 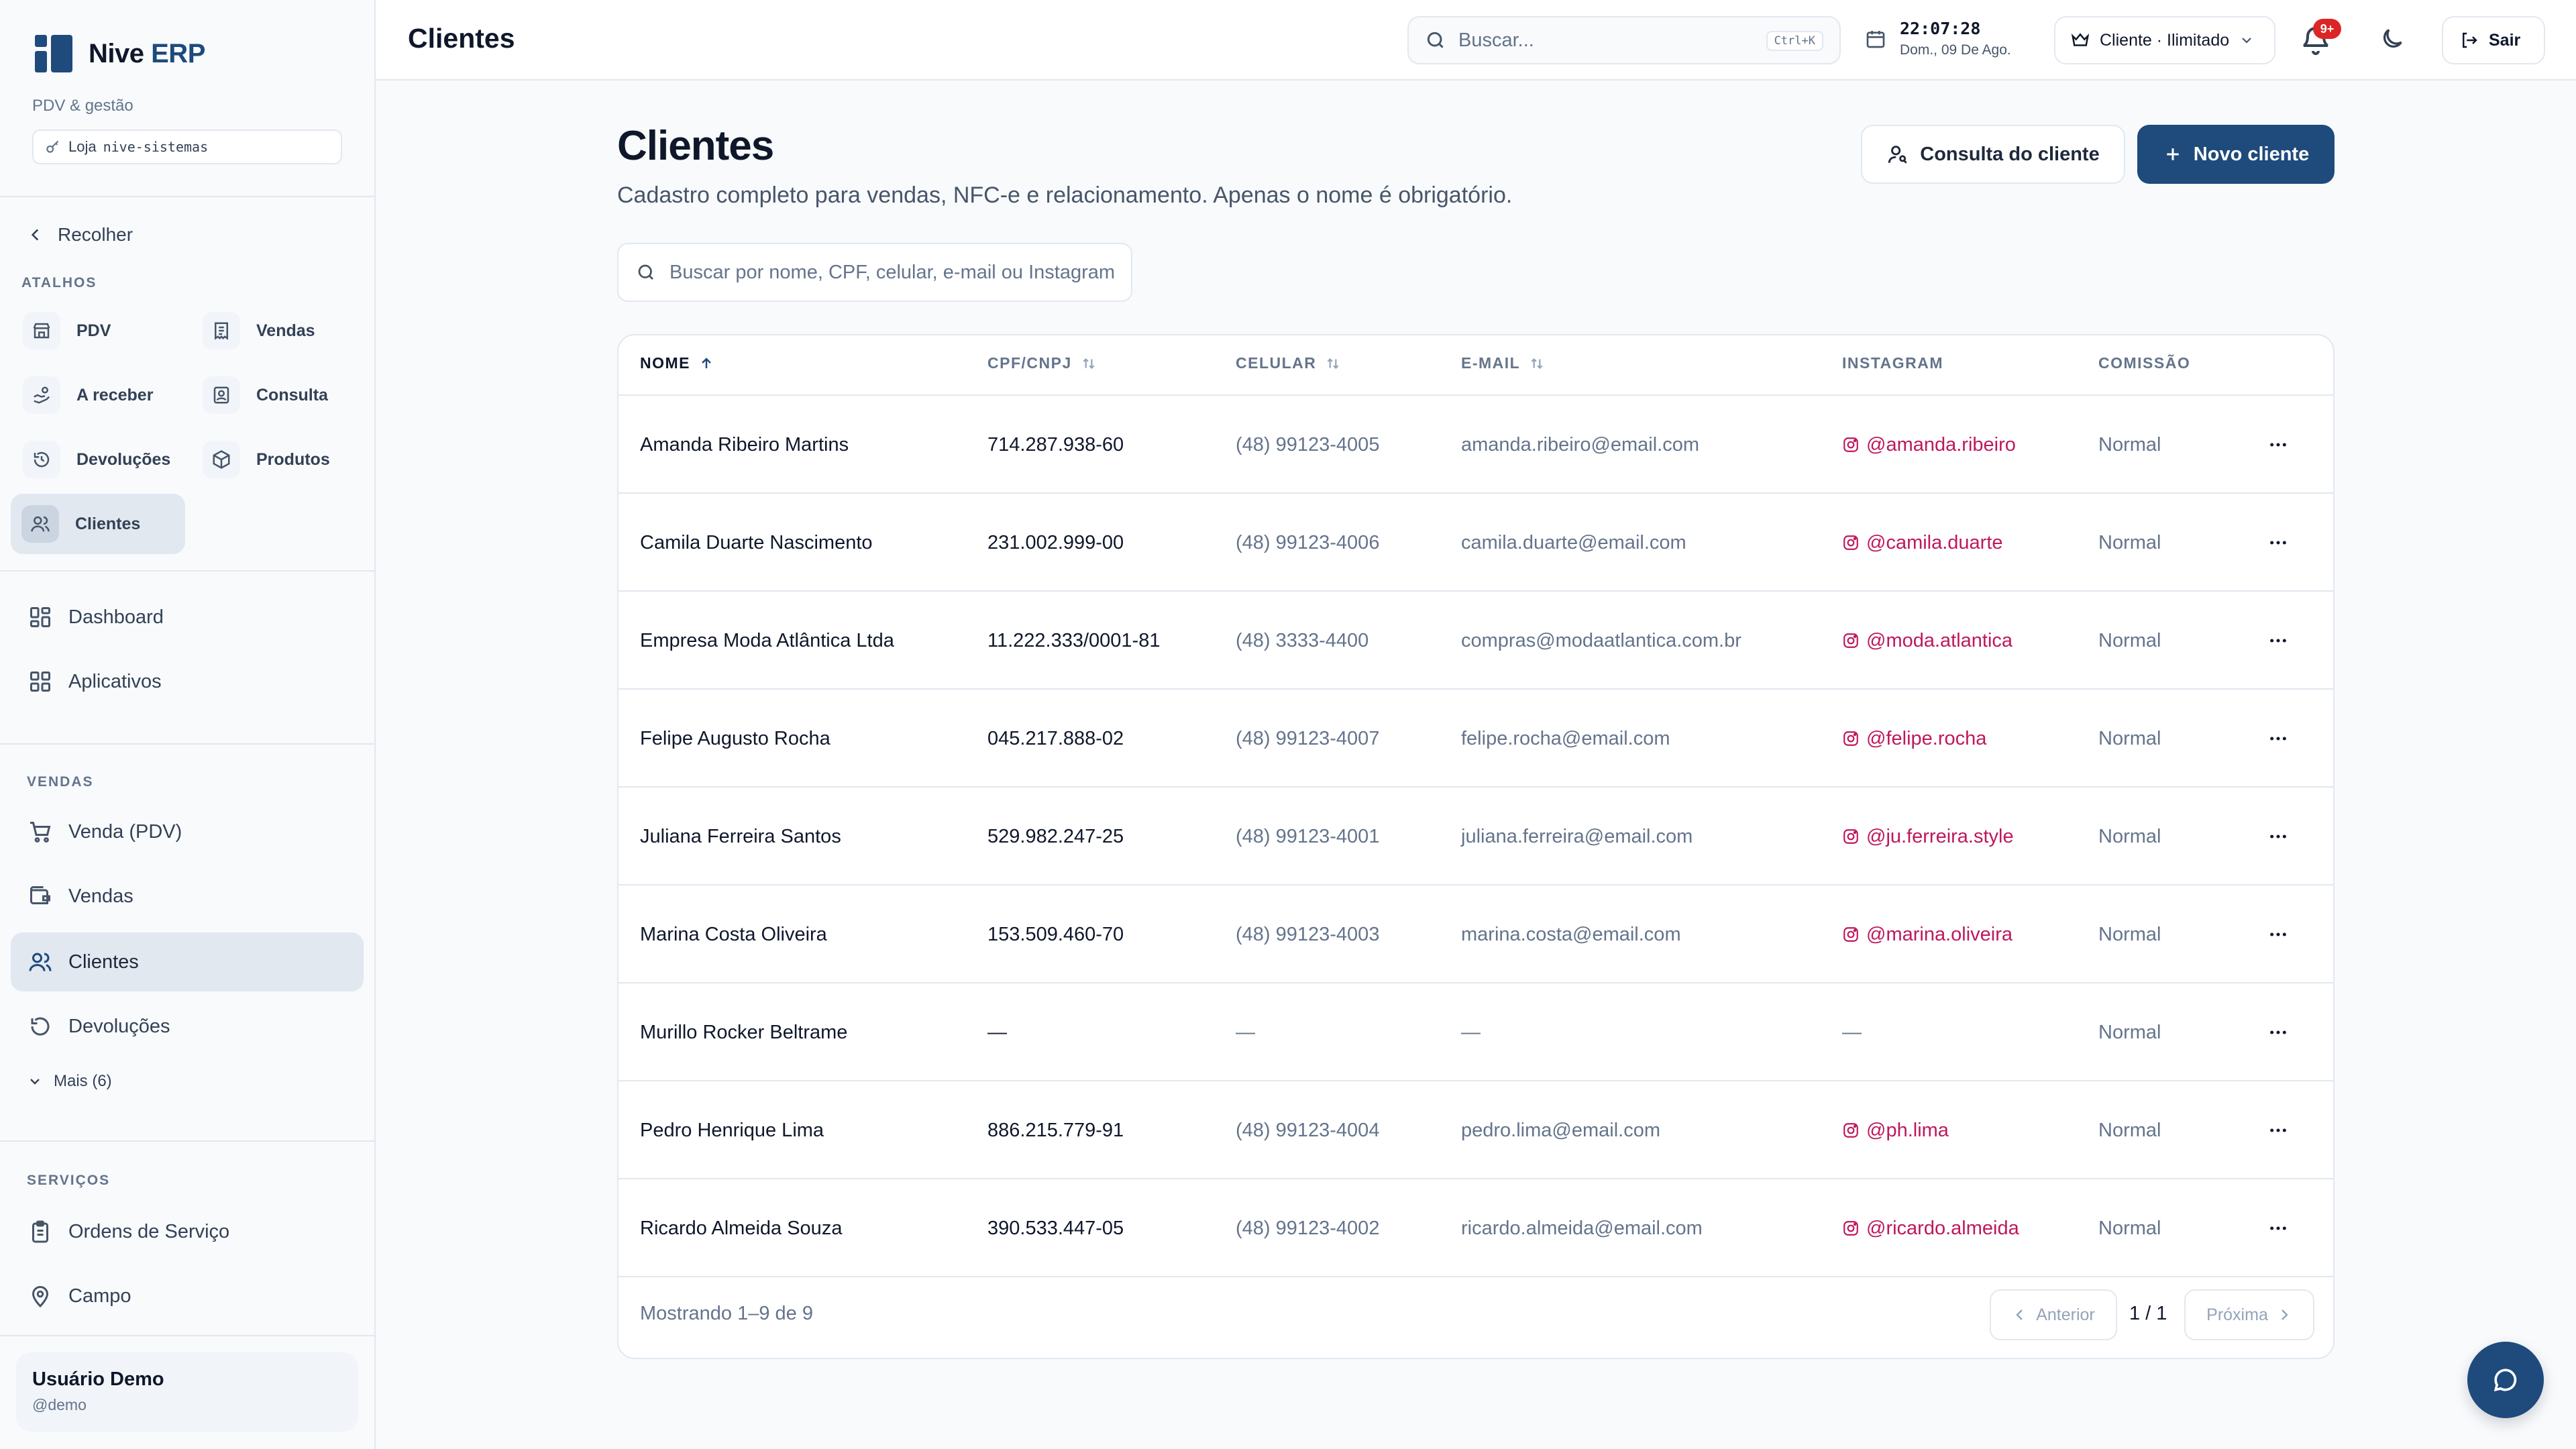 What do you see at coordinates (1927, 934) in the screenshot?
I see `cell-instagram: @marina.oliveira` at bounding box center [1927, 934].